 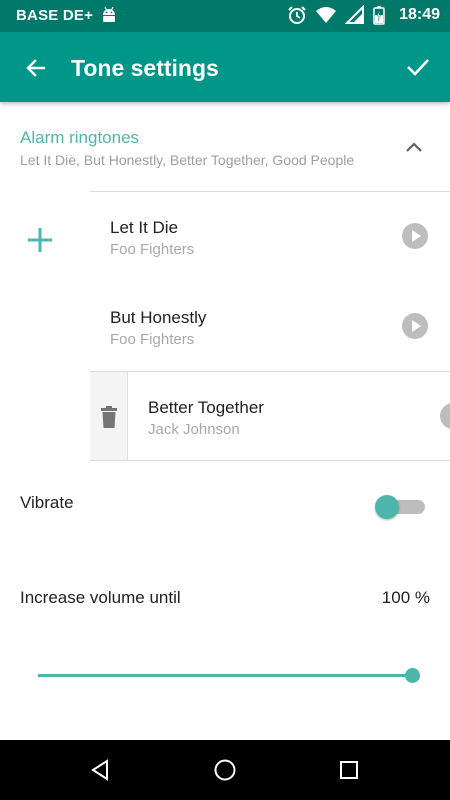 I want to click on arrow-back-icon, so click(x=36, y=68).